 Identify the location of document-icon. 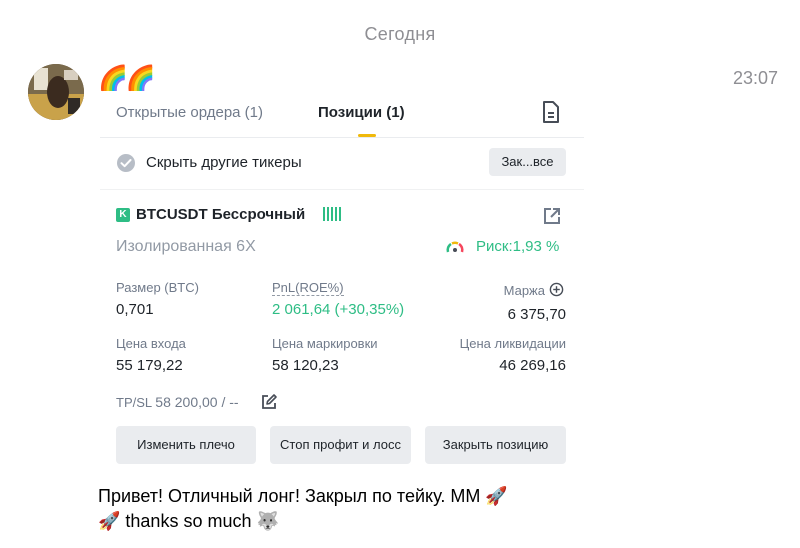
(551, 112).